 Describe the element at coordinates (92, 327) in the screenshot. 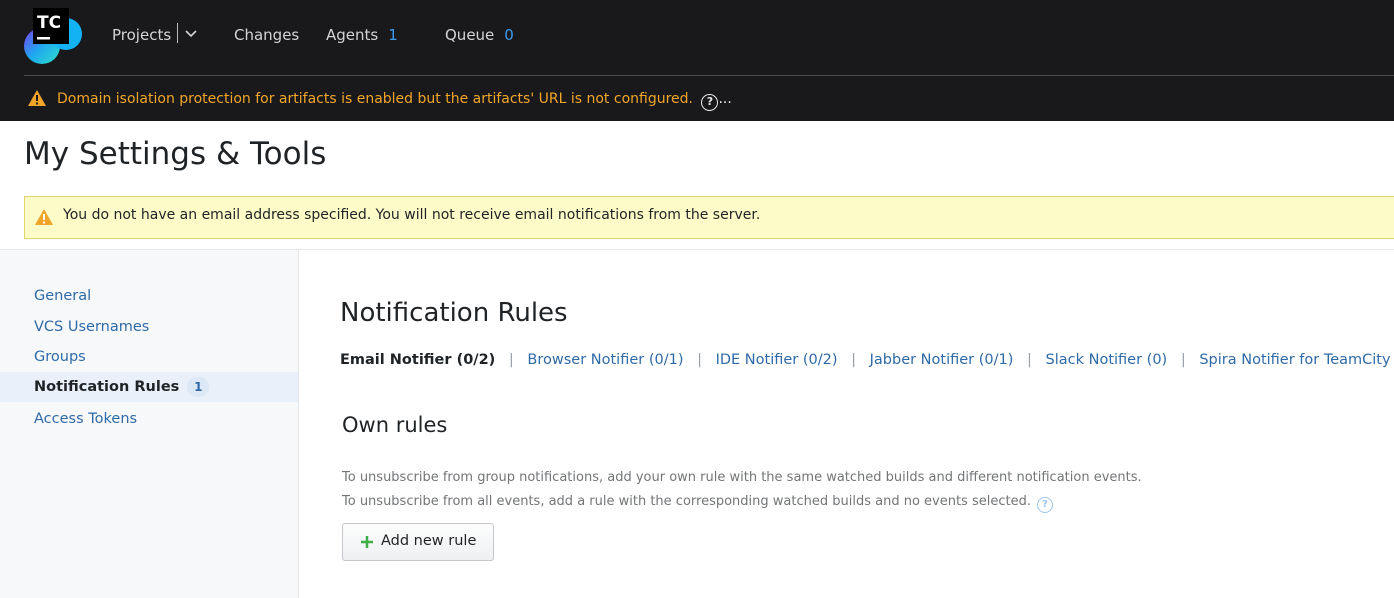

I see `sidebar-item-label: VCS Usernames` at that location.